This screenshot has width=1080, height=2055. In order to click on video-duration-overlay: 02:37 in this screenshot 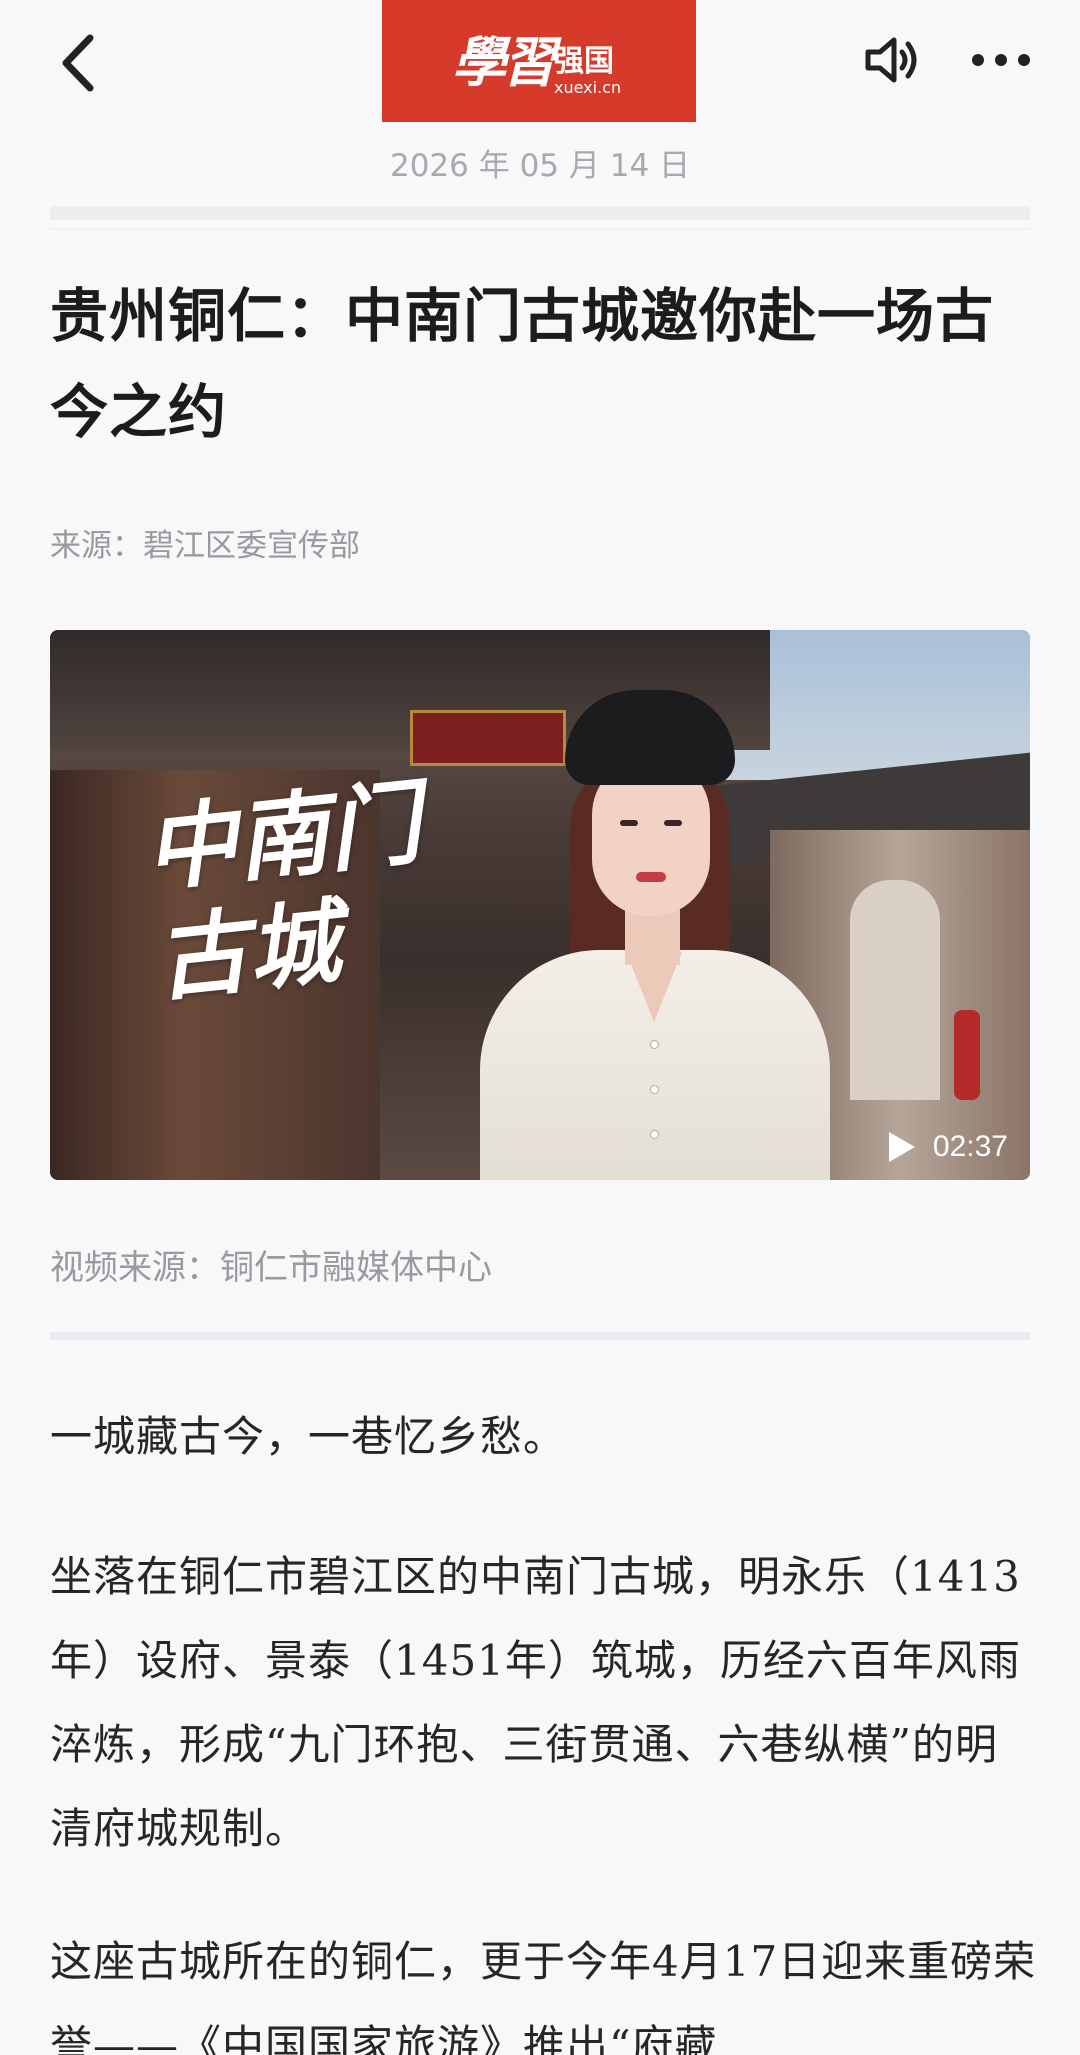, I will do `click(948, 1147)`.